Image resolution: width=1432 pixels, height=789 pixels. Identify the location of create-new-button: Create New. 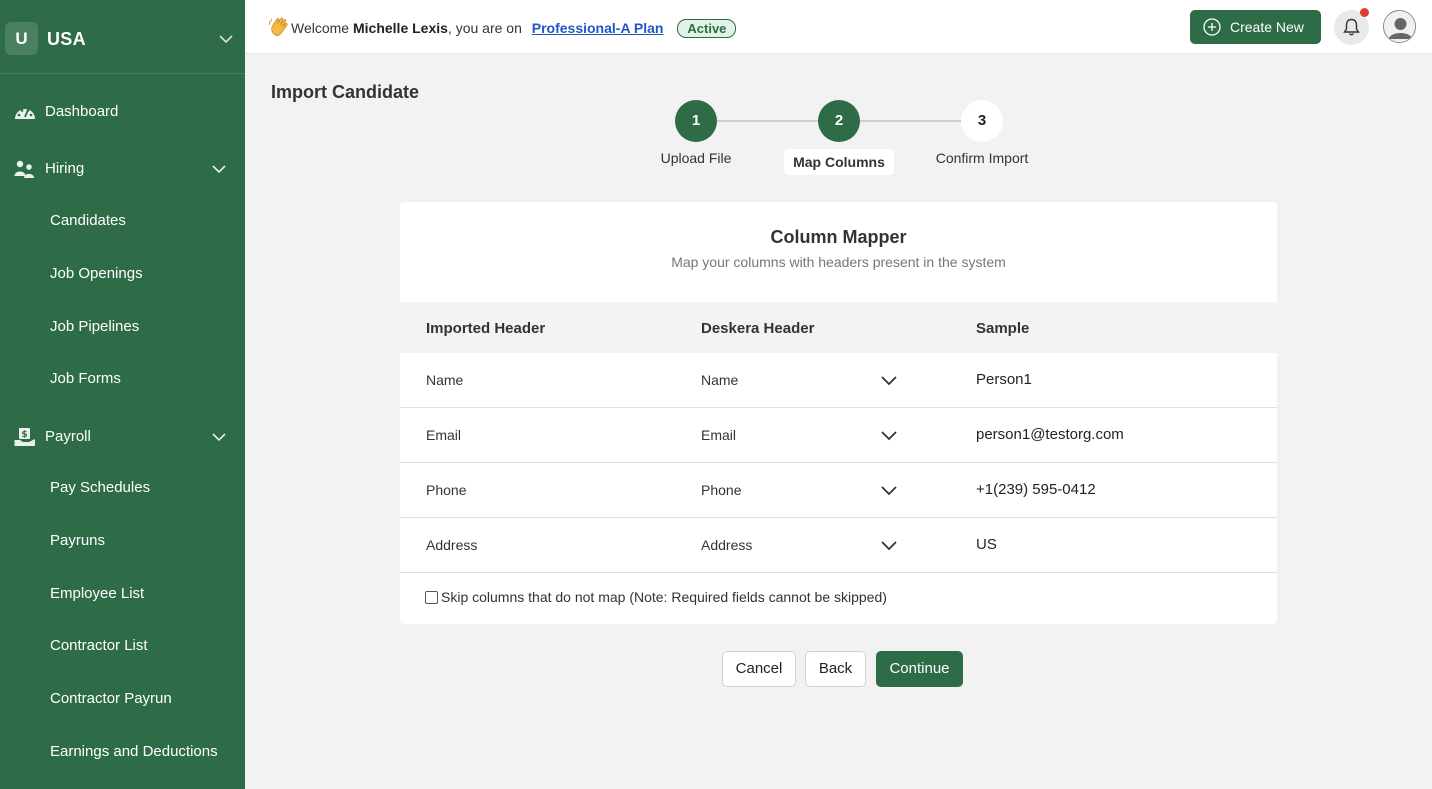
(1255, 27).